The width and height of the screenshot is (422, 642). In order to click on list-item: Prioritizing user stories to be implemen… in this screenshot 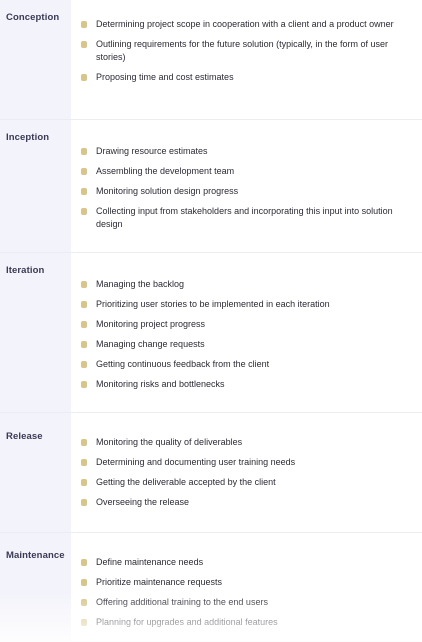, I will do `click(246, 304)`.